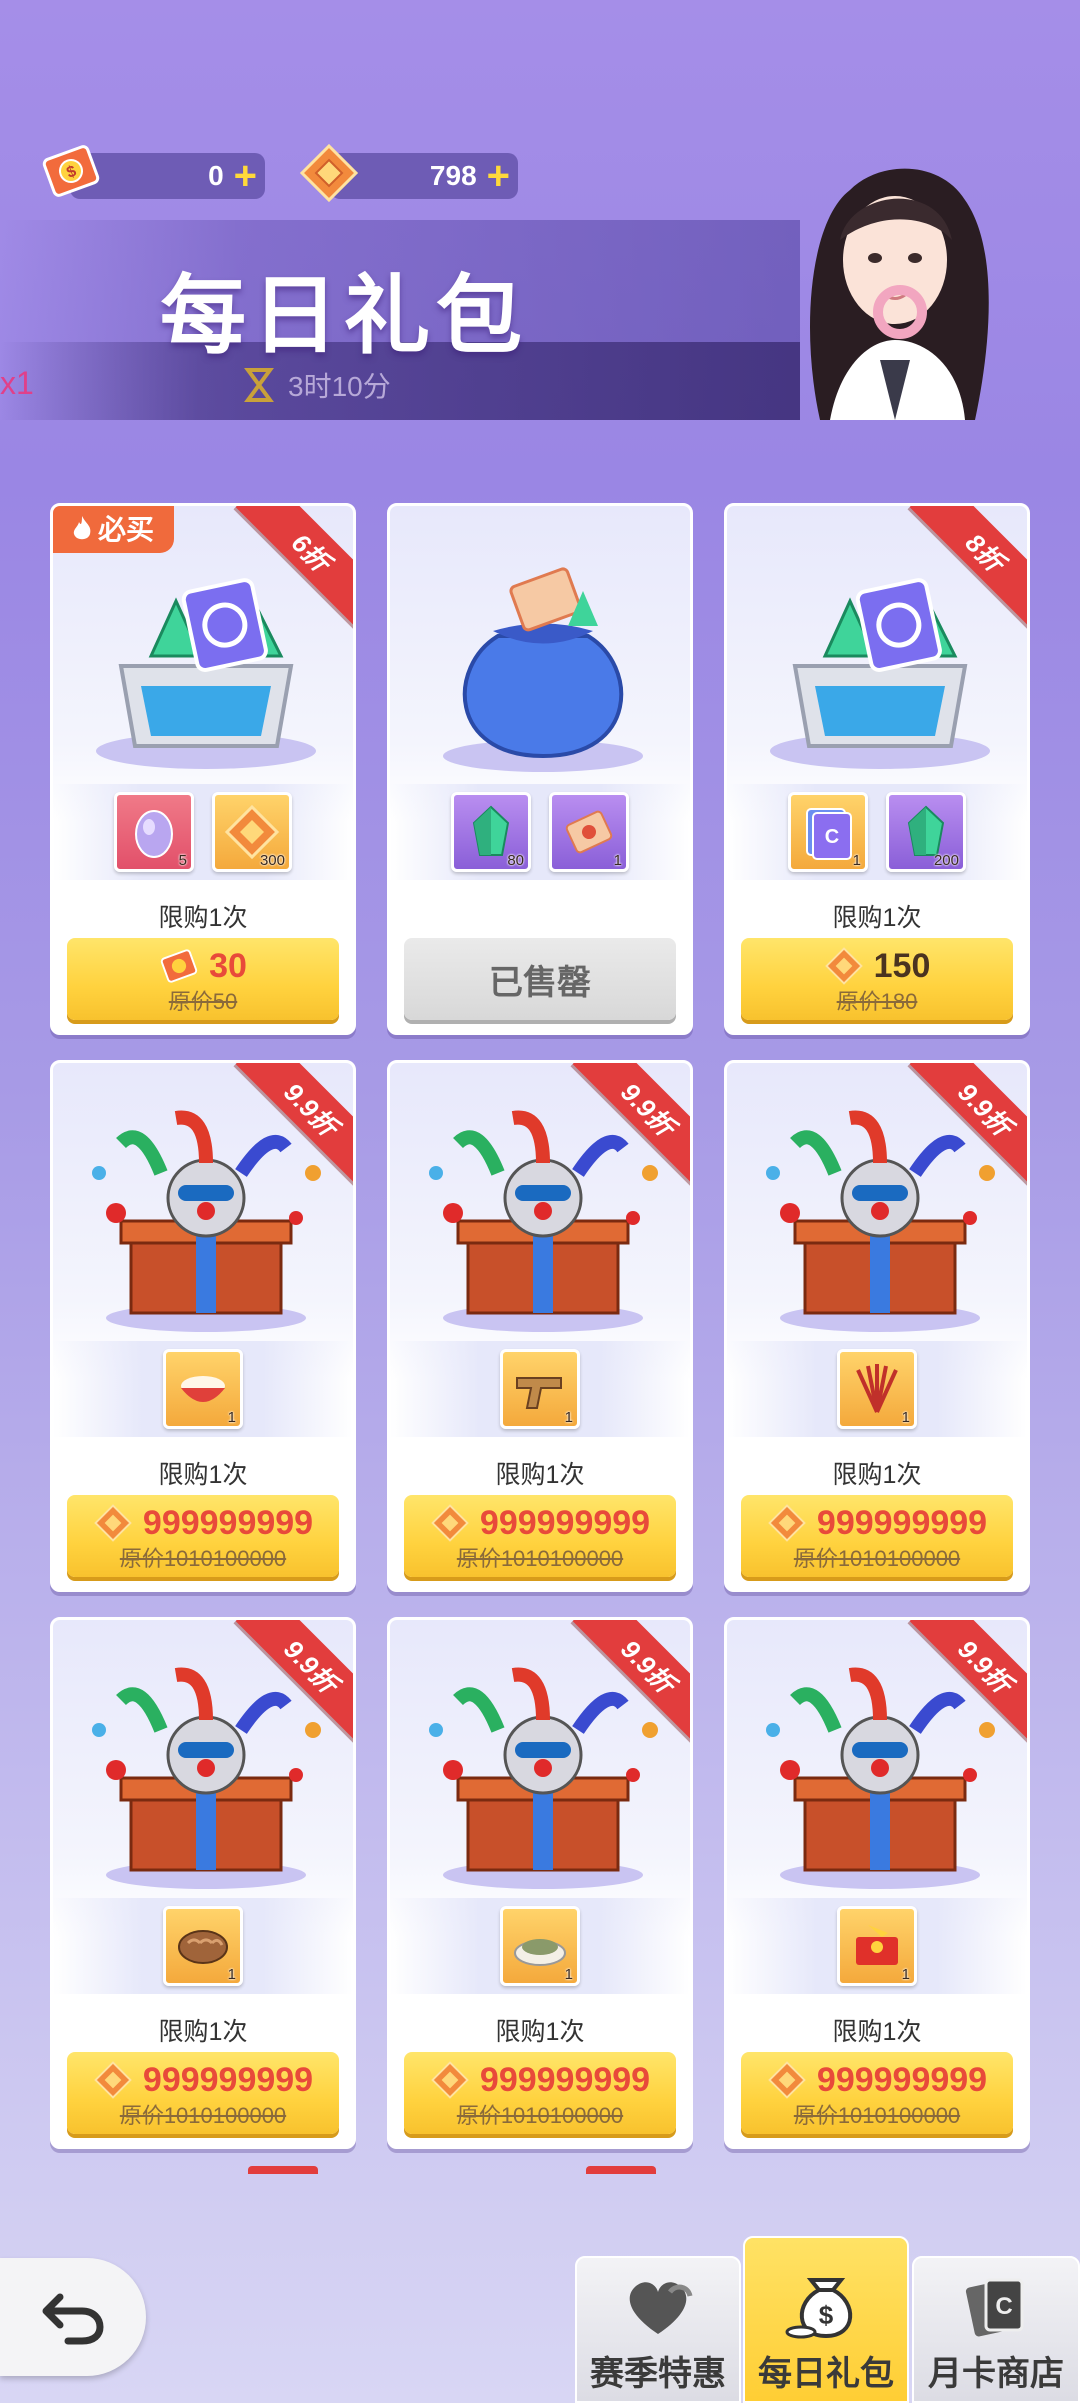 The height and width of the screenshot is (2403, 1080). What do you see at coordinates (252, 832) in the screenshot?
I see `reward-item: 300` at bounding box center [252, 832].